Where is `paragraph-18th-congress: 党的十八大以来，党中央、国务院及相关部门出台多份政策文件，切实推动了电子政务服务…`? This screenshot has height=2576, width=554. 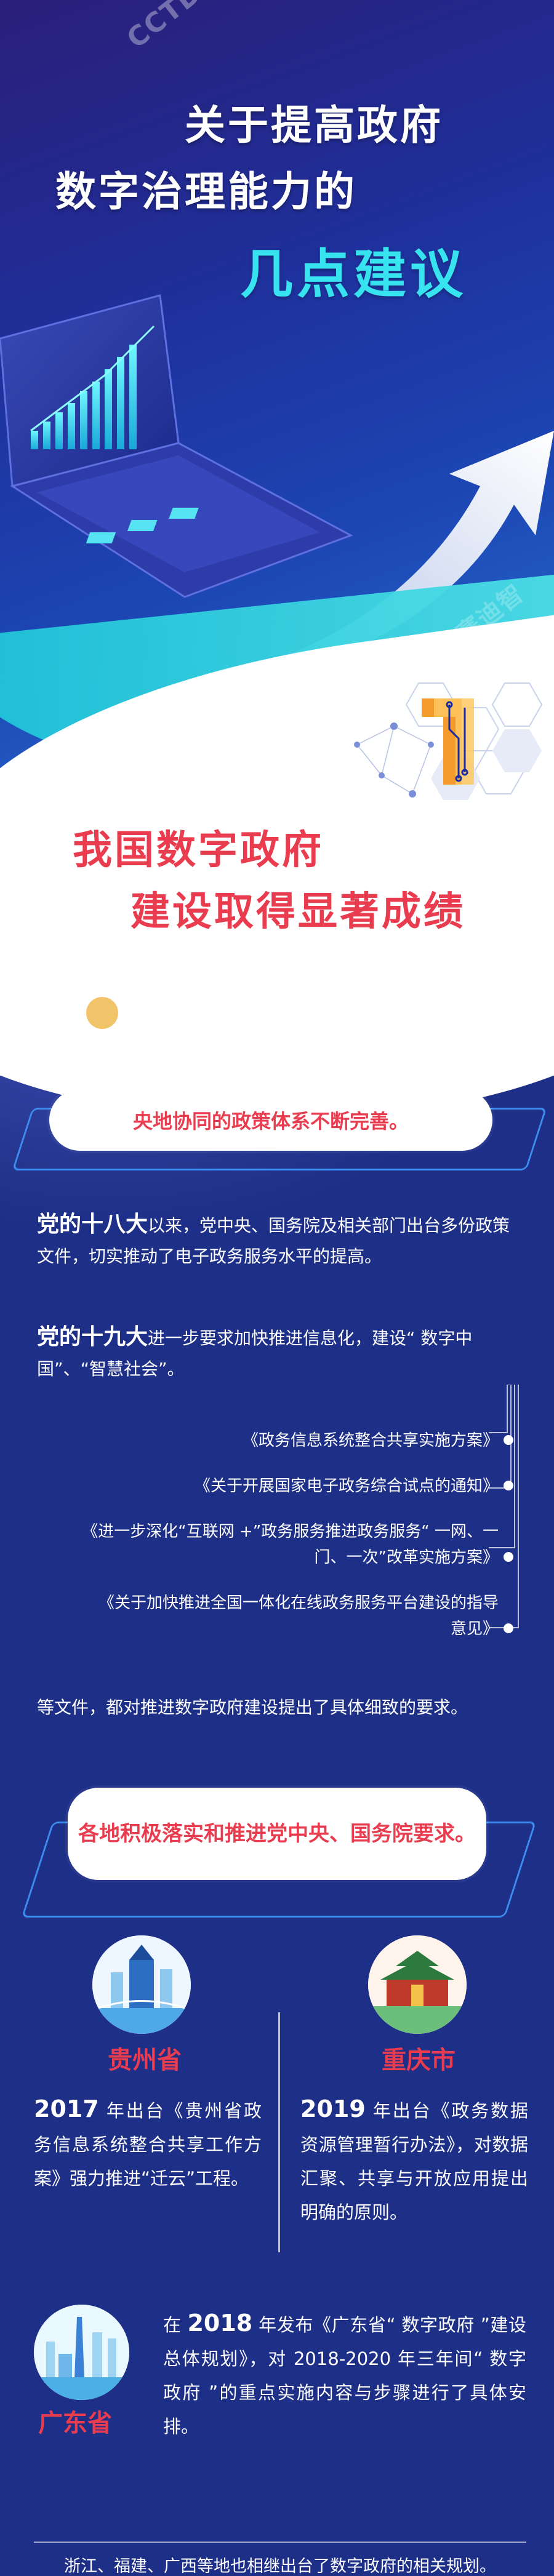 paragraph-18th-congress: 党的十八大以来，党中央、国务院及相关部门出台多份政策文件，切实推动了电子政务服务… is located at coordinates (280, 1240).